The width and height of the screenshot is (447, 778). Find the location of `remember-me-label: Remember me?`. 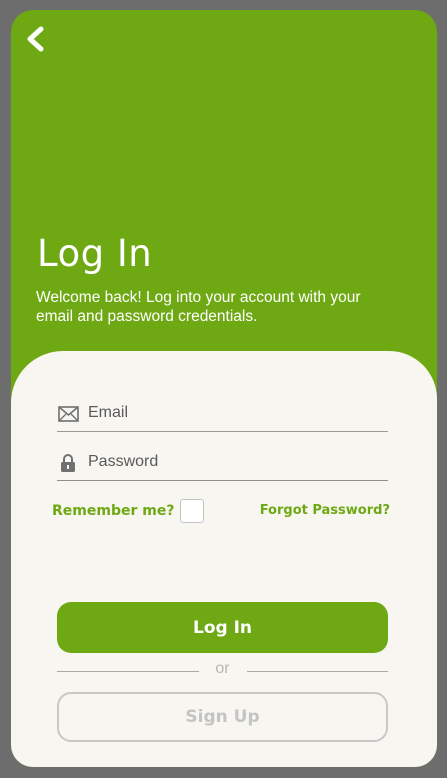

remember-me-label: Remember me? is located at coordinates (113, 511).